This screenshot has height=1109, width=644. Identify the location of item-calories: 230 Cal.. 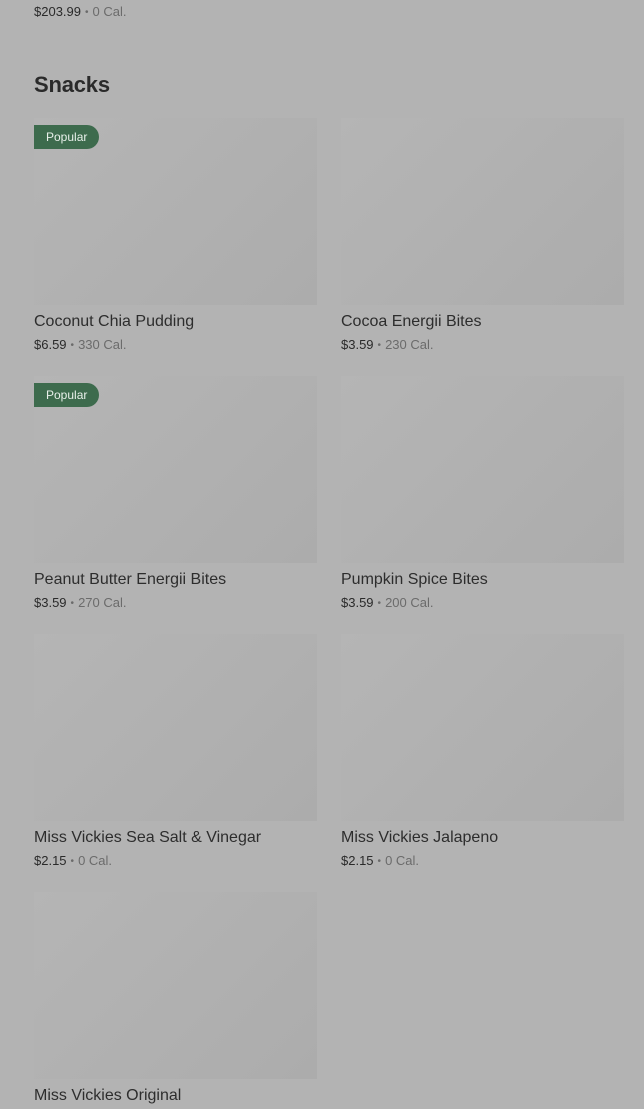
(409, 344).